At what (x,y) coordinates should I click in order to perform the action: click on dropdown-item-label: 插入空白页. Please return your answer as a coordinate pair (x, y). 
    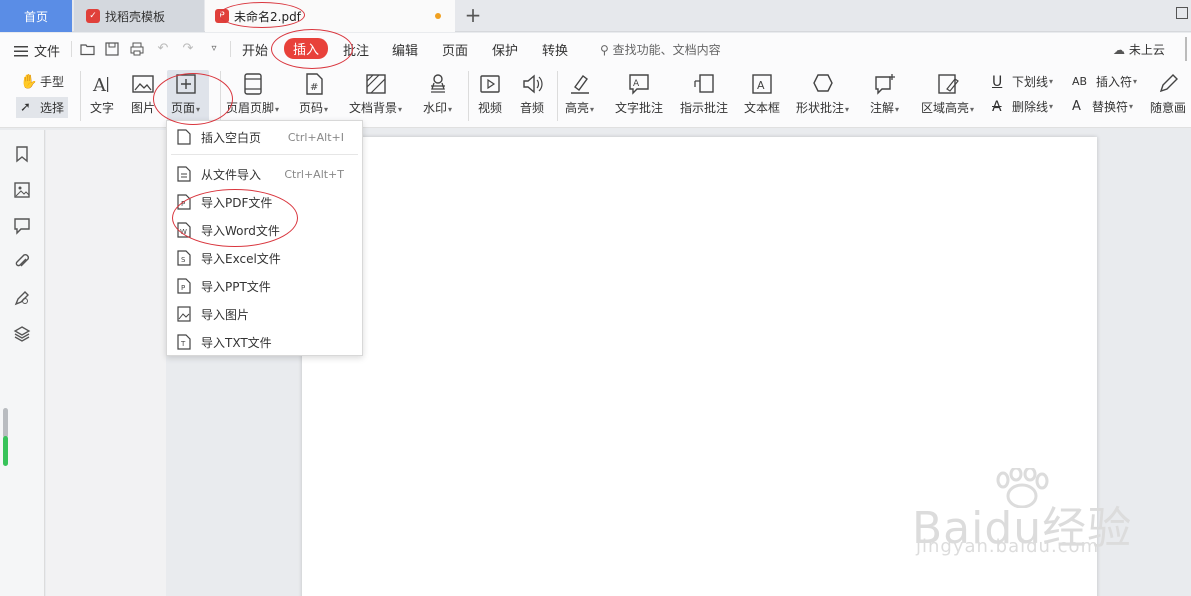
    Looking at the image, I should click on (231, 137).